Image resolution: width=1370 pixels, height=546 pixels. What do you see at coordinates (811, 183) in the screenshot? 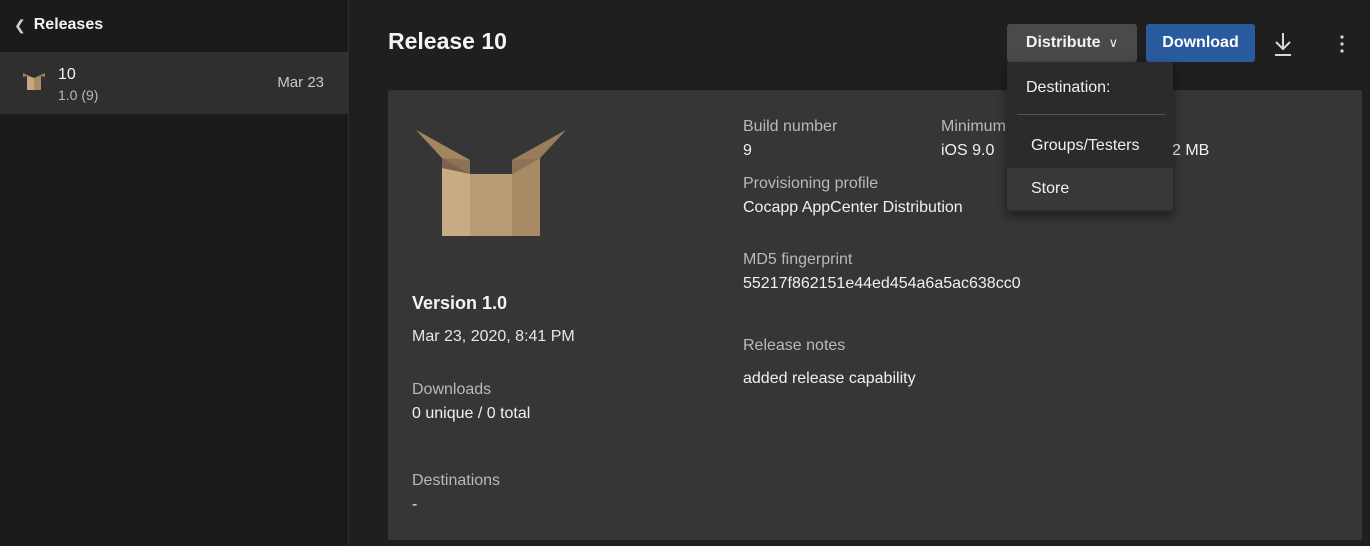
I see `provisioning-profile-label: Provisioning profile` at bounding box center [811, 183].